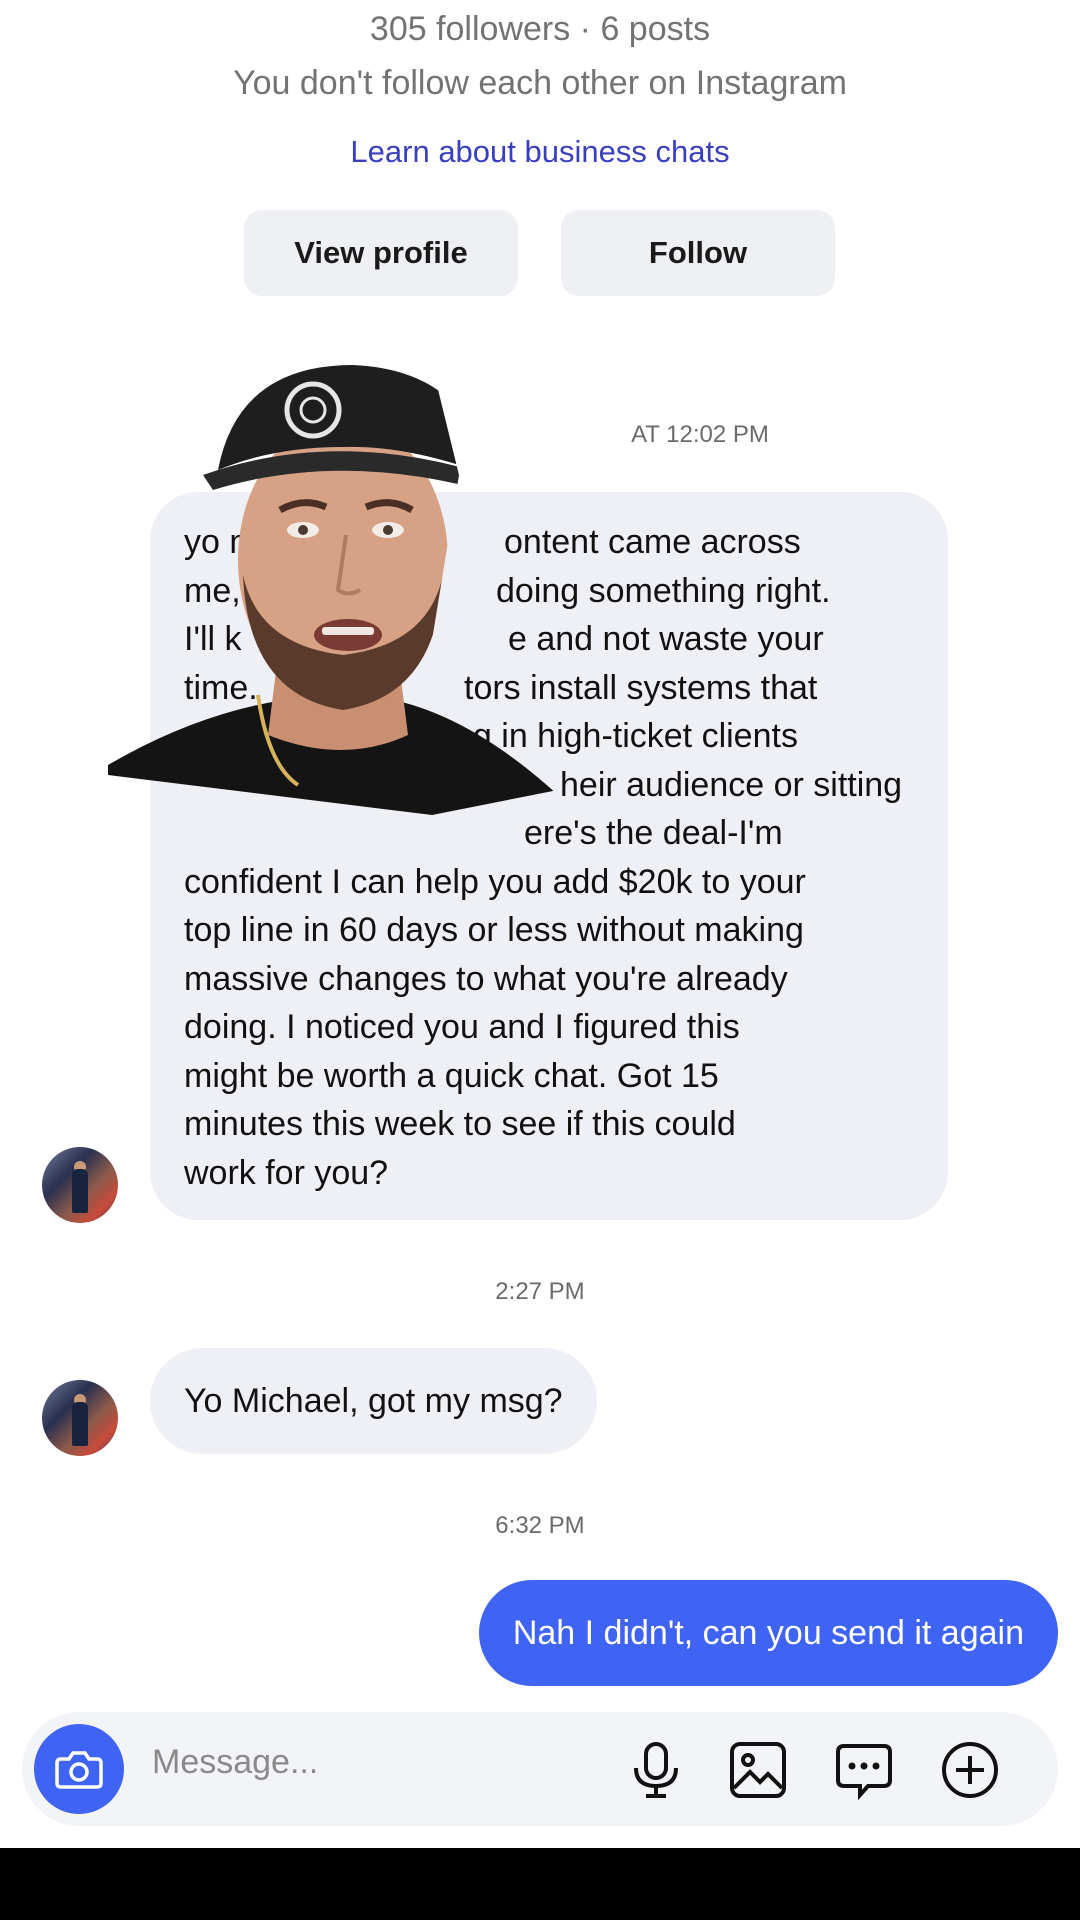 This screenshot has width=1080, height=1920. I want to click on message-line: doing. I noticed you and I figured this, so click(462, 1027).